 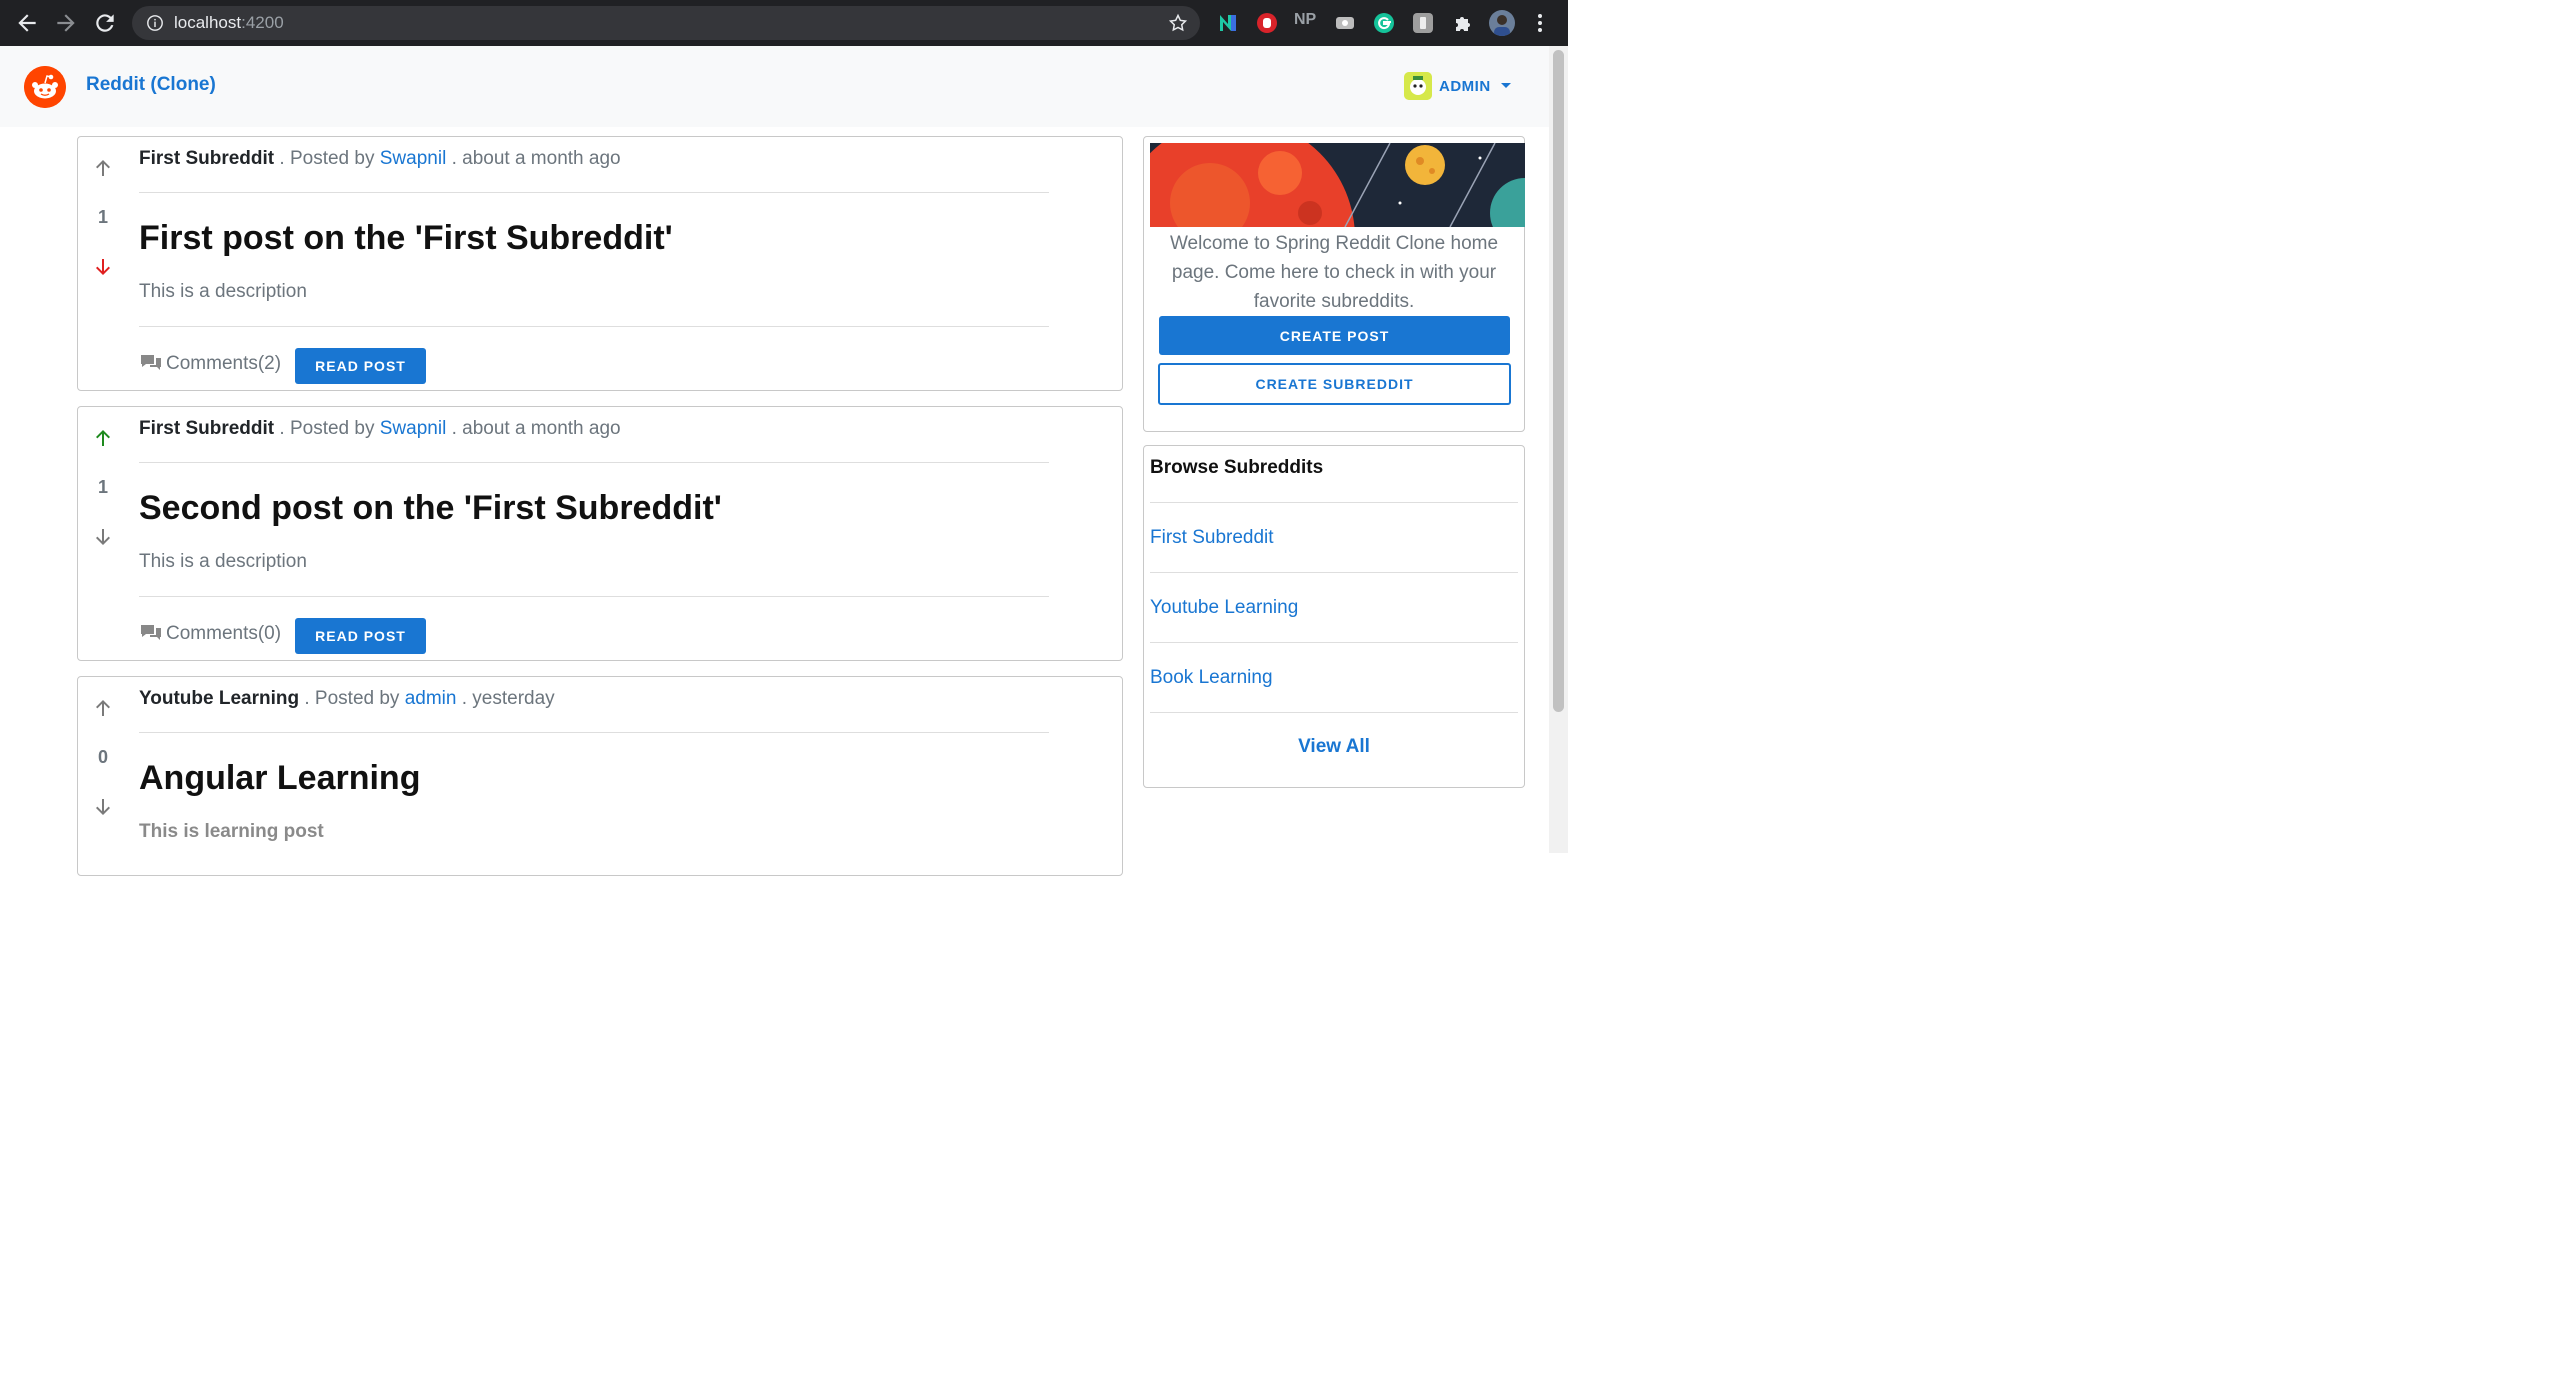 What do you see at coordinates (1211, 678) in the screenshot?
I see `subreddit-link: Book Learning` at bounding box center [1211, 678].